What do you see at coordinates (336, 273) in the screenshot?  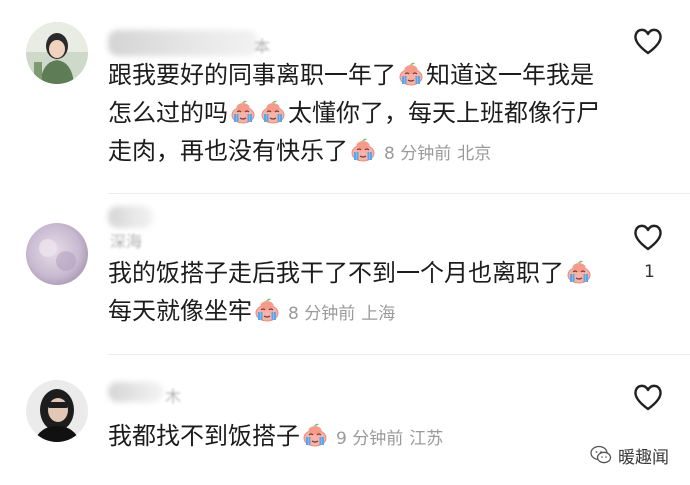 I see `text-line: 我的饭搭子走后我干了不到一个月也离职了` at bounding box center [336, 273].